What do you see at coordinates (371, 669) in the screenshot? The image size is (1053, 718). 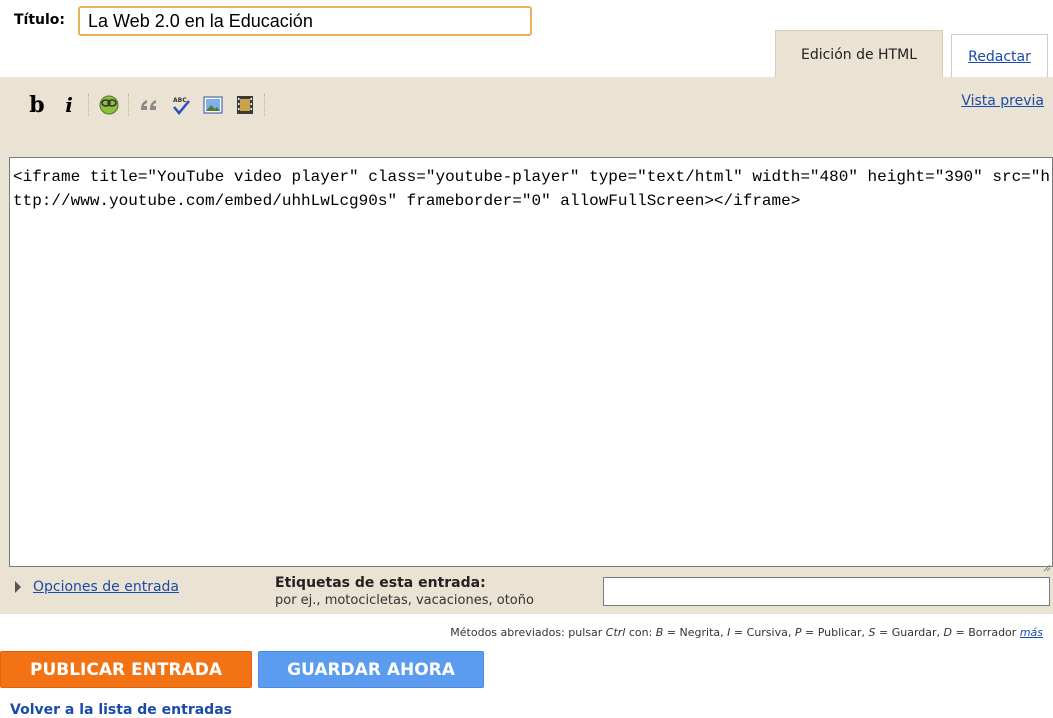 I see `save-button: GUARDAR AHORA` at bounding box center [371, 669].